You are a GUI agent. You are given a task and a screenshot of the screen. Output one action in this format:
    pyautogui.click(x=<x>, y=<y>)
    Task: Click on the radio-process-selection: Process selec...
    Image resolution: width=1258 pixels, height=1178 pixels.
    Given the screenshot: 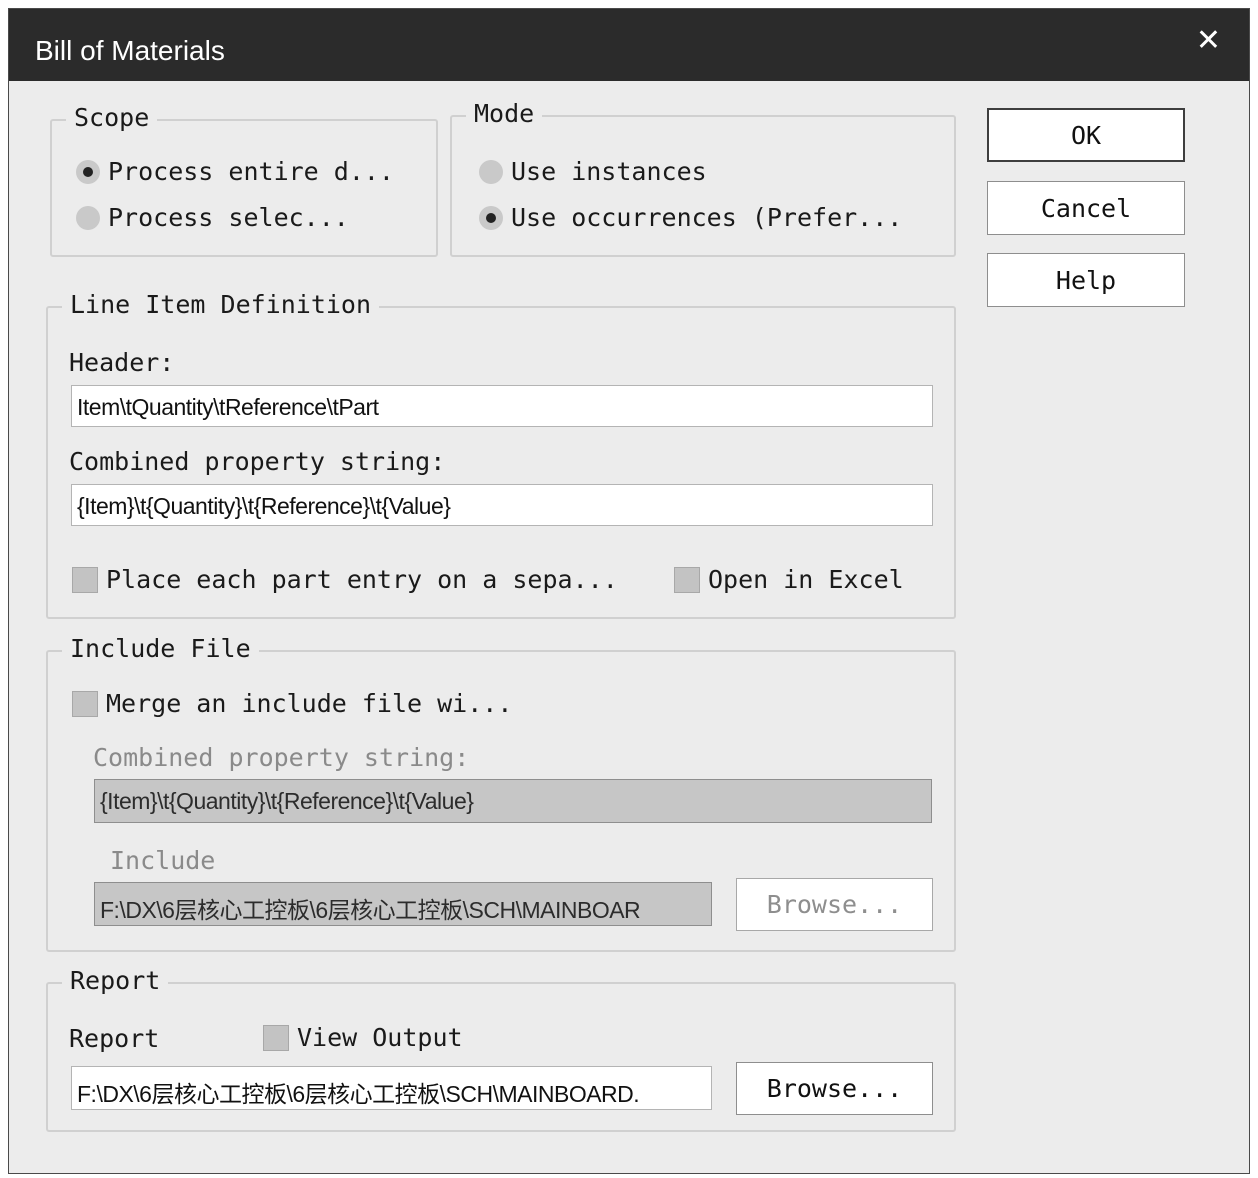 What is the action you would take?
    pyautogui.click(x=212, y=217)
    